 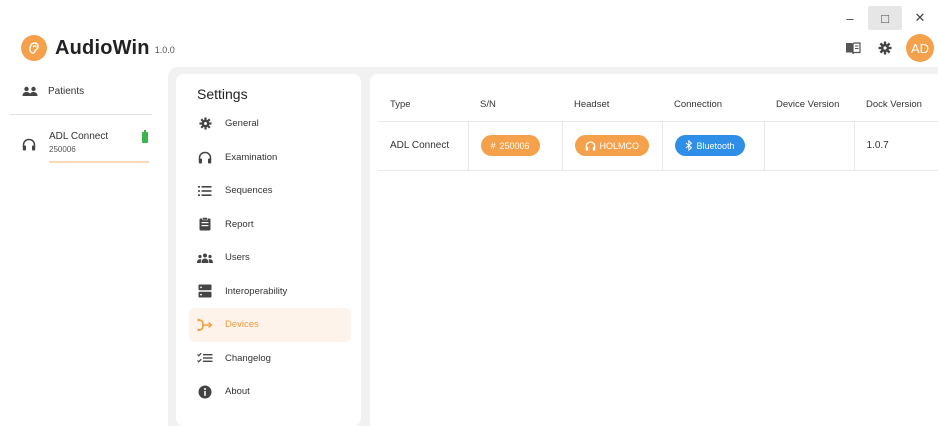 I want to click on settings-item-about: About, so click(x=270, y=392).